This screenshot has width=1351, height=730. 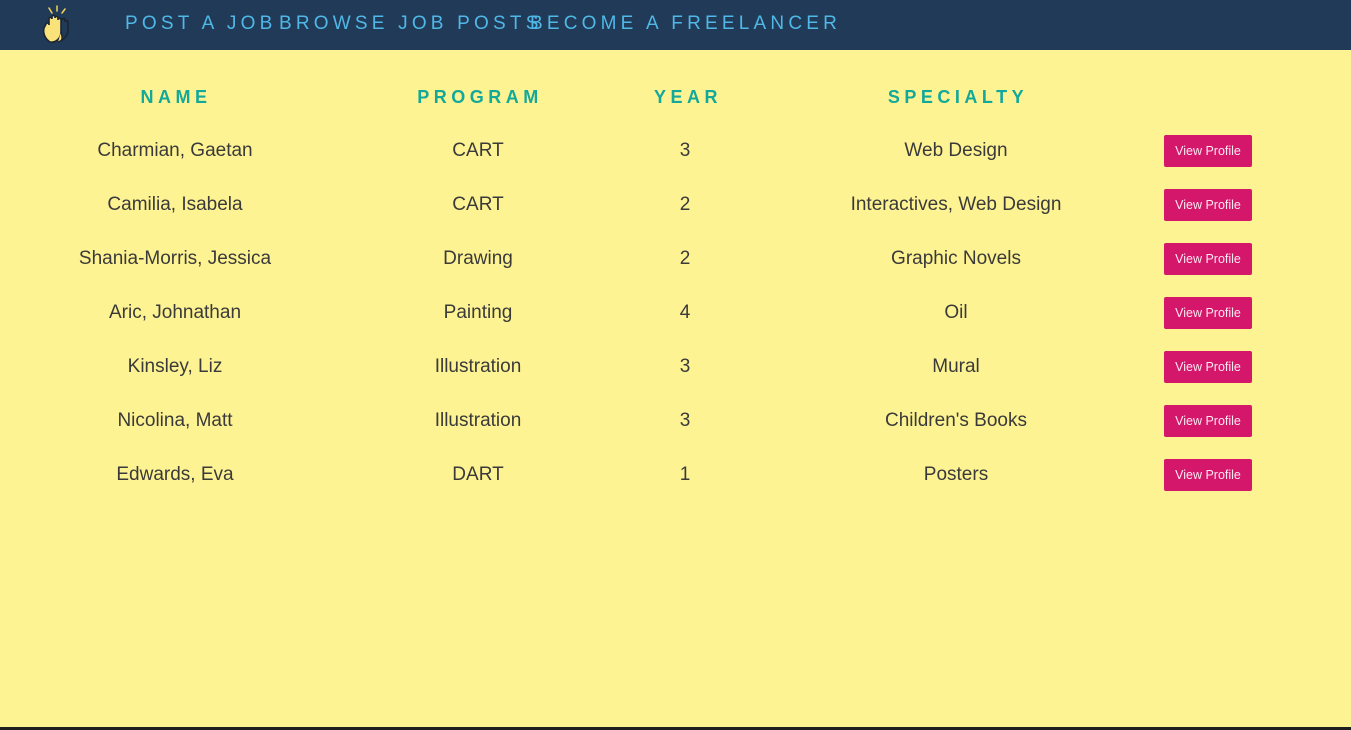 What do you see at coordinates (685, 24) in the screenshot?
I see `nav-become-a-freelancer: BECOME A FREELANCER` at bounding box center [685, 24].